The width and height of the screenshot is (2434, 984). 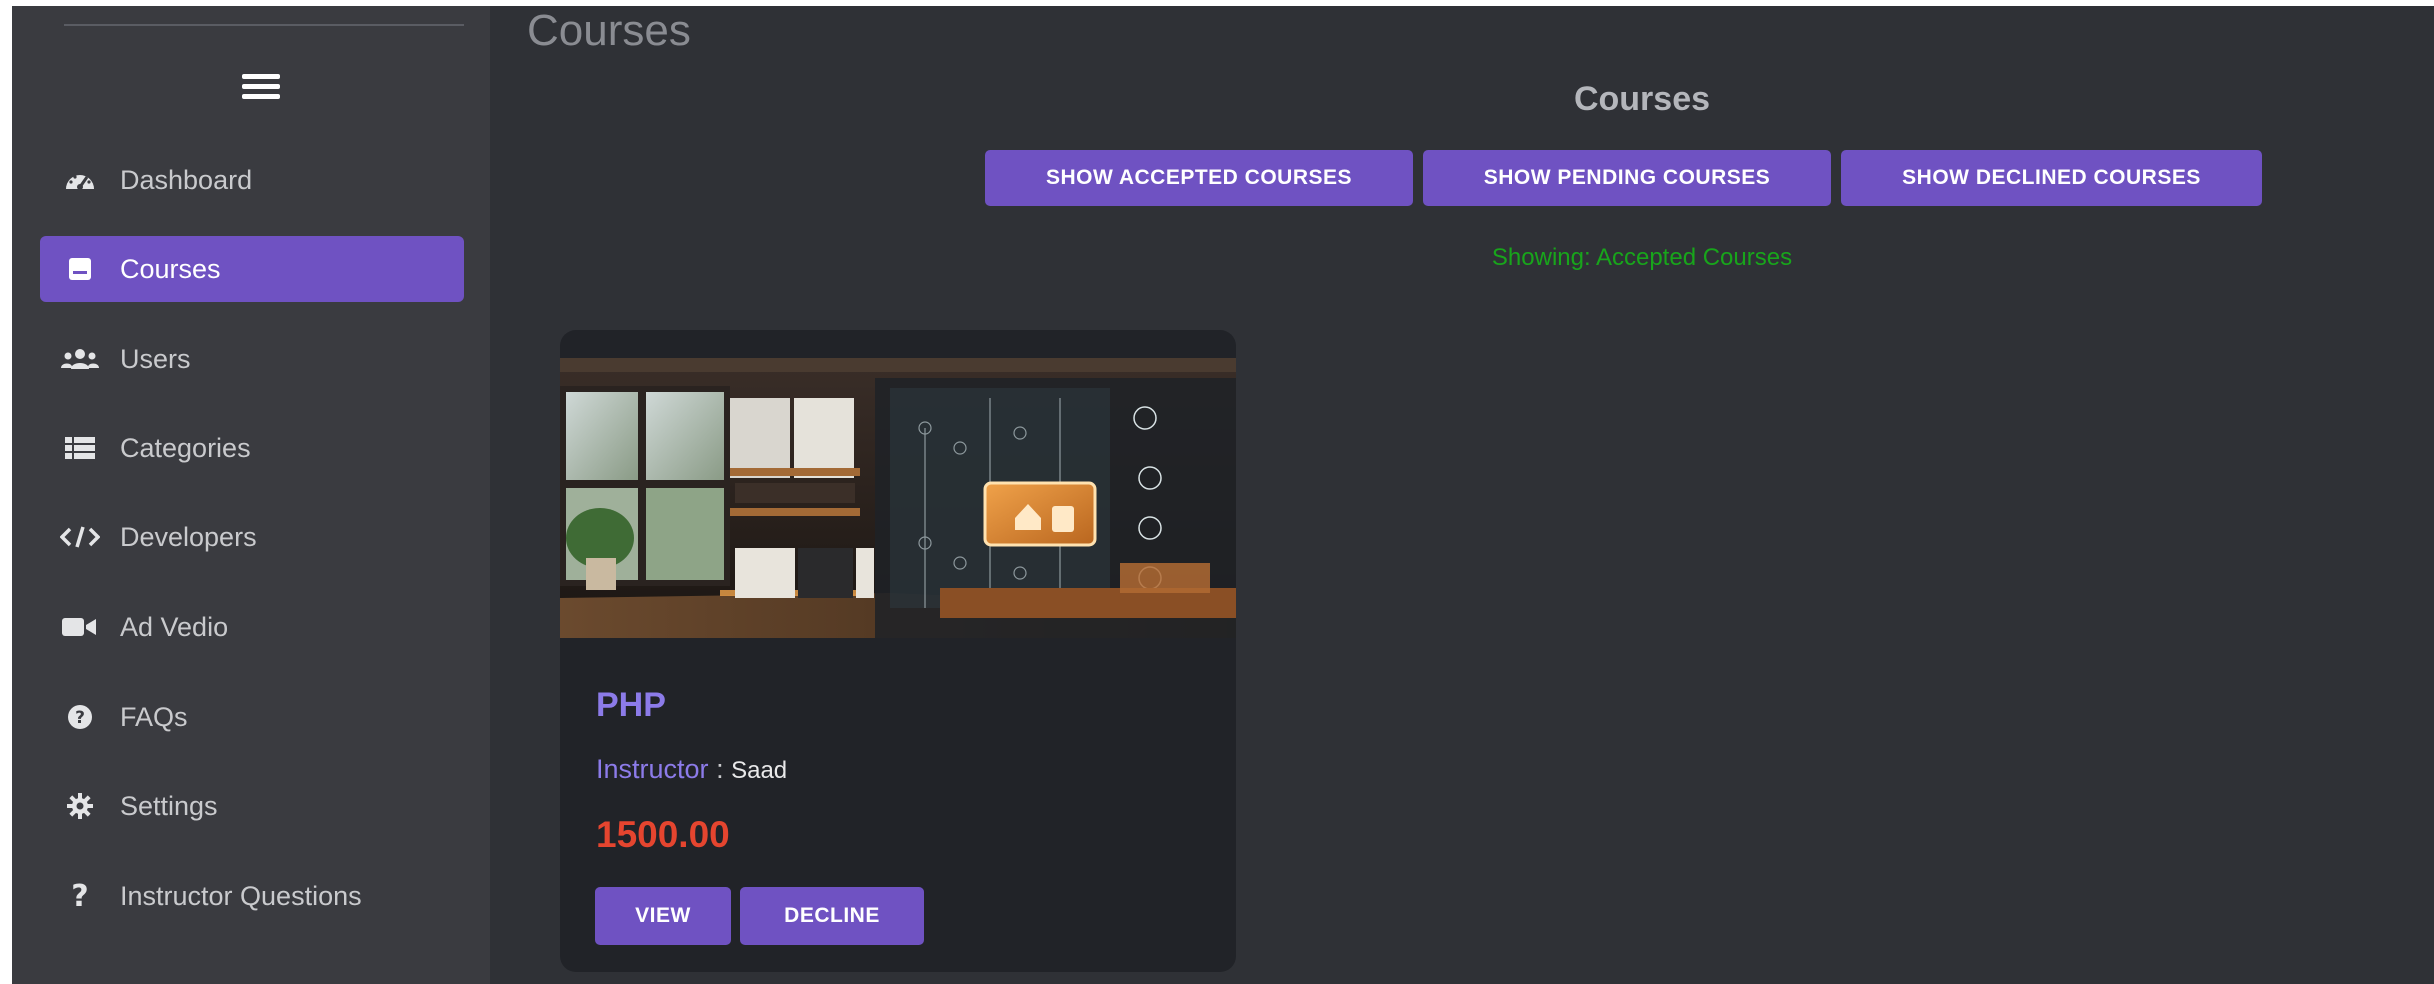 What do you see at coordinates (154, 716) in the screenshot?
I see `sidebar-item-label: FAQs` at bounding box center [154, 716].